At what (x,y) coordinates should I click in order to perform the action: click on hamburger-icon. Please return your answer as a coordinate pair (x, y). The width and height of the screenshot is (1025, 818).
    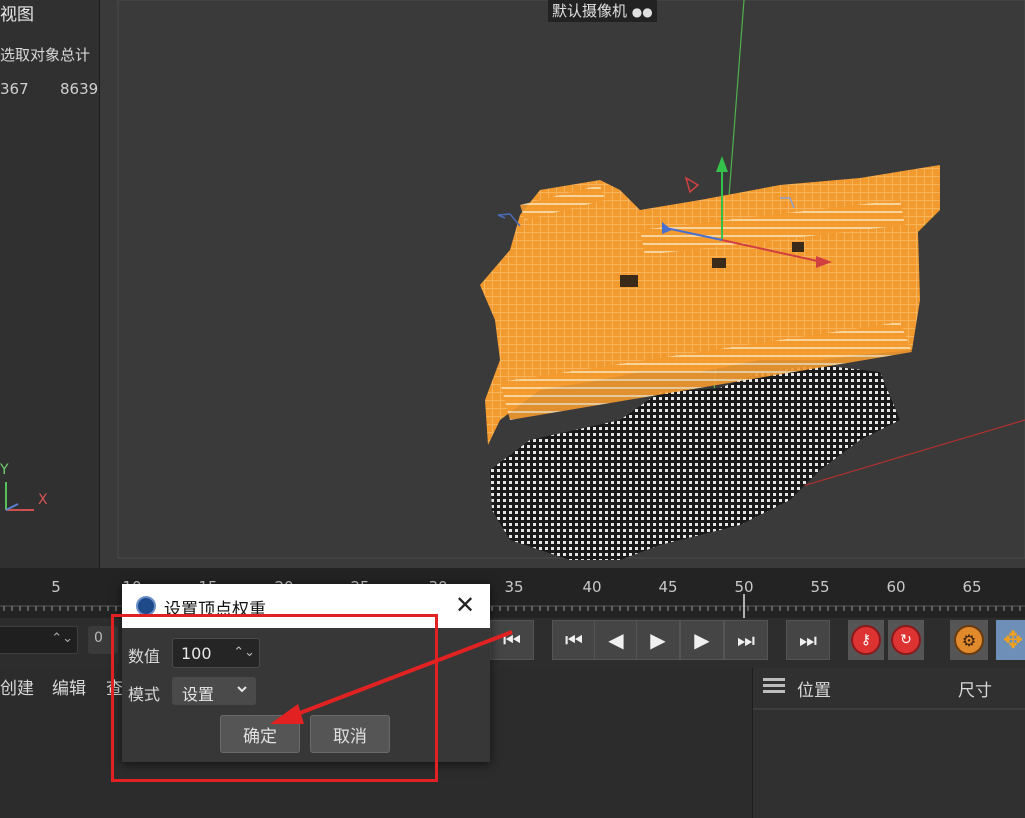
    Looking at the image, I should click on (774, 686).